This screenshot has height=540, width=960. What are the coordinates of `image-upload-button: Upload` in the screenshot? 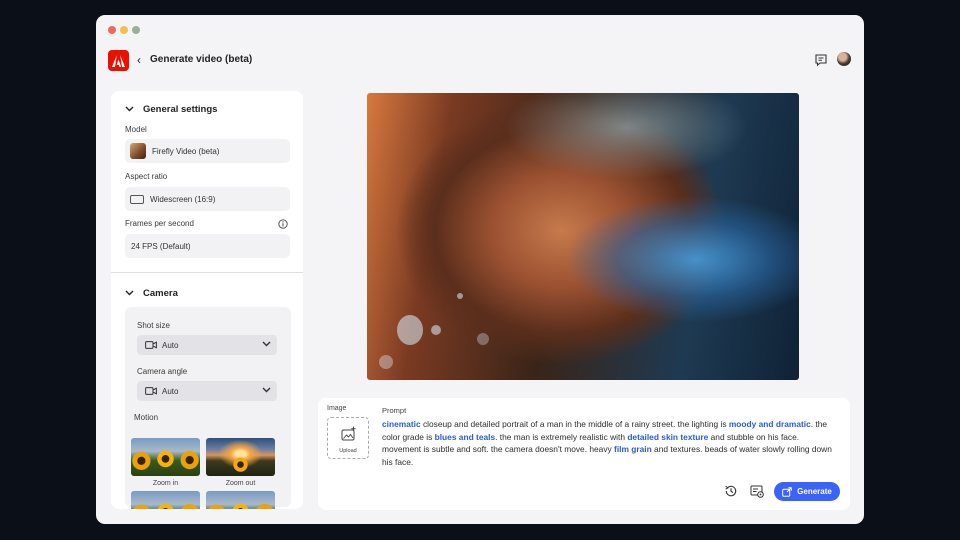 It's located at (348, 438).